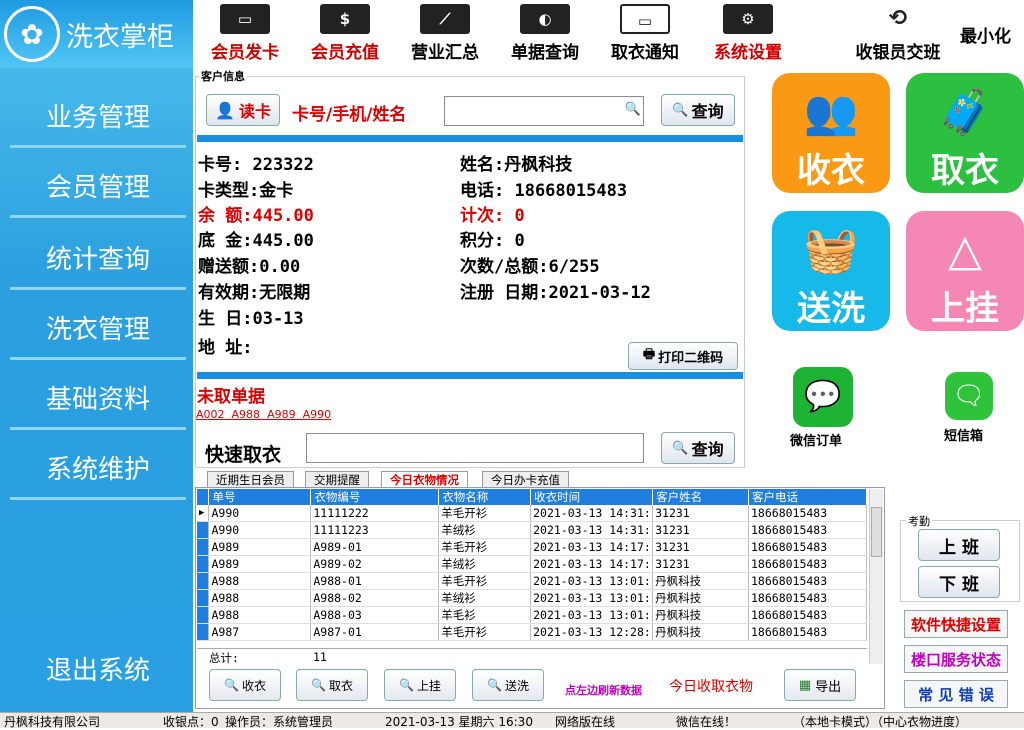  What do you see at coordinates (281, 414) in the screenshot?
I see `untaken-id-link: A989` at bounding box center [281, 414].